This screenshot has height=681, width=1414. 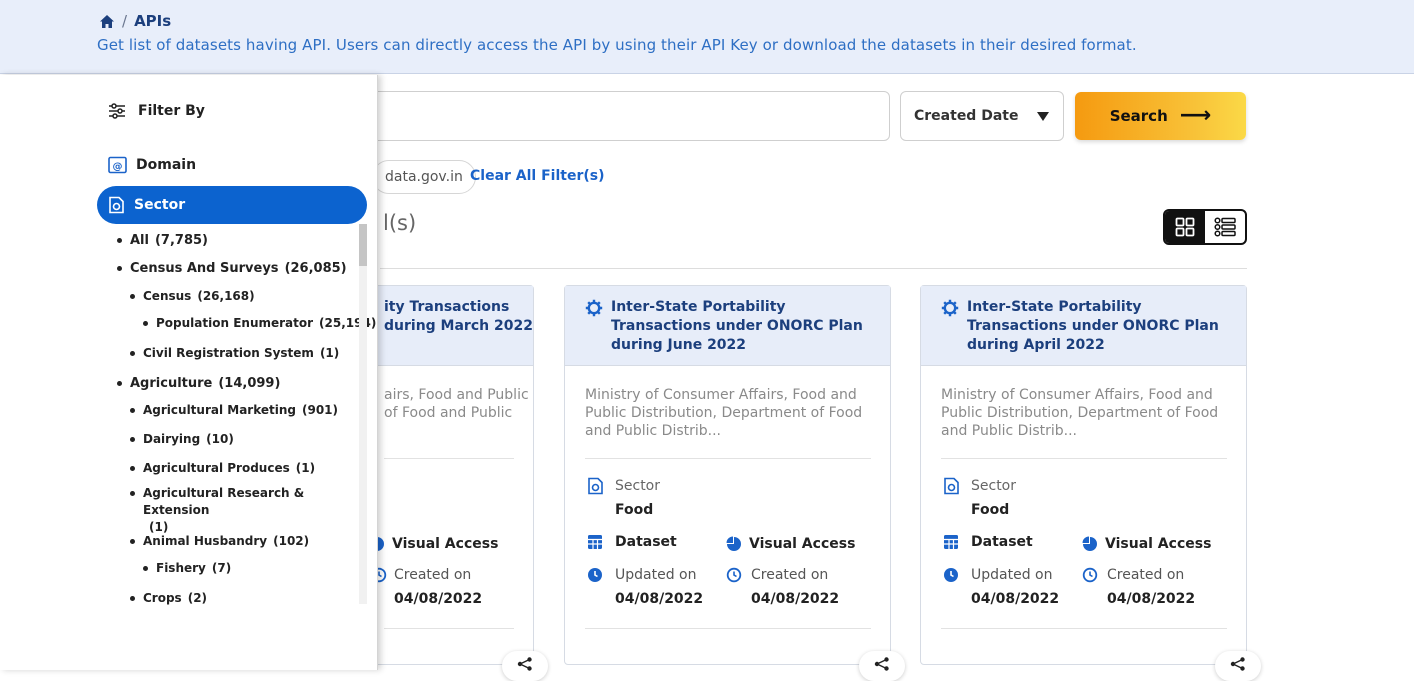 I want to click on divider, so click(x=813, y=268).